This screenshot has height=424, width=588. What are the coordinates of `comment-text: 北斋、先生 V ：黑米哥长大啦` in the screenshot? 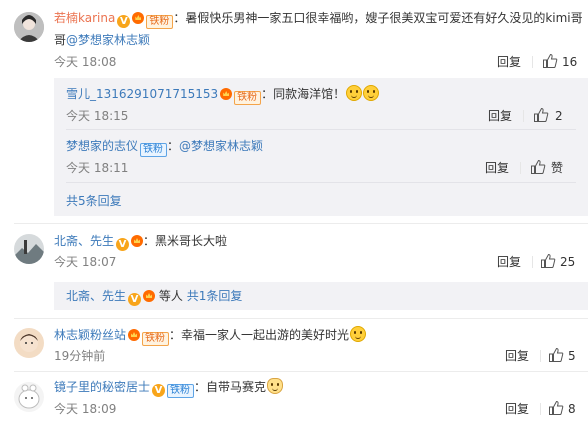 It's located at (140, 241).